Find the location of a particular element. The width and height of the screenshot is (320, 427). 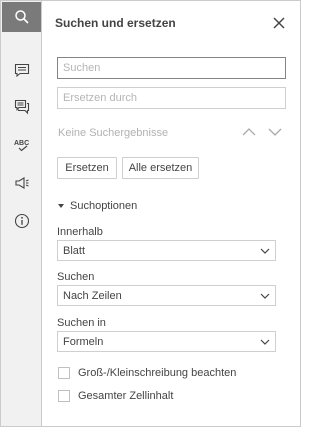

spellcheck-icon: ABC is located at coordinates (21, 146).